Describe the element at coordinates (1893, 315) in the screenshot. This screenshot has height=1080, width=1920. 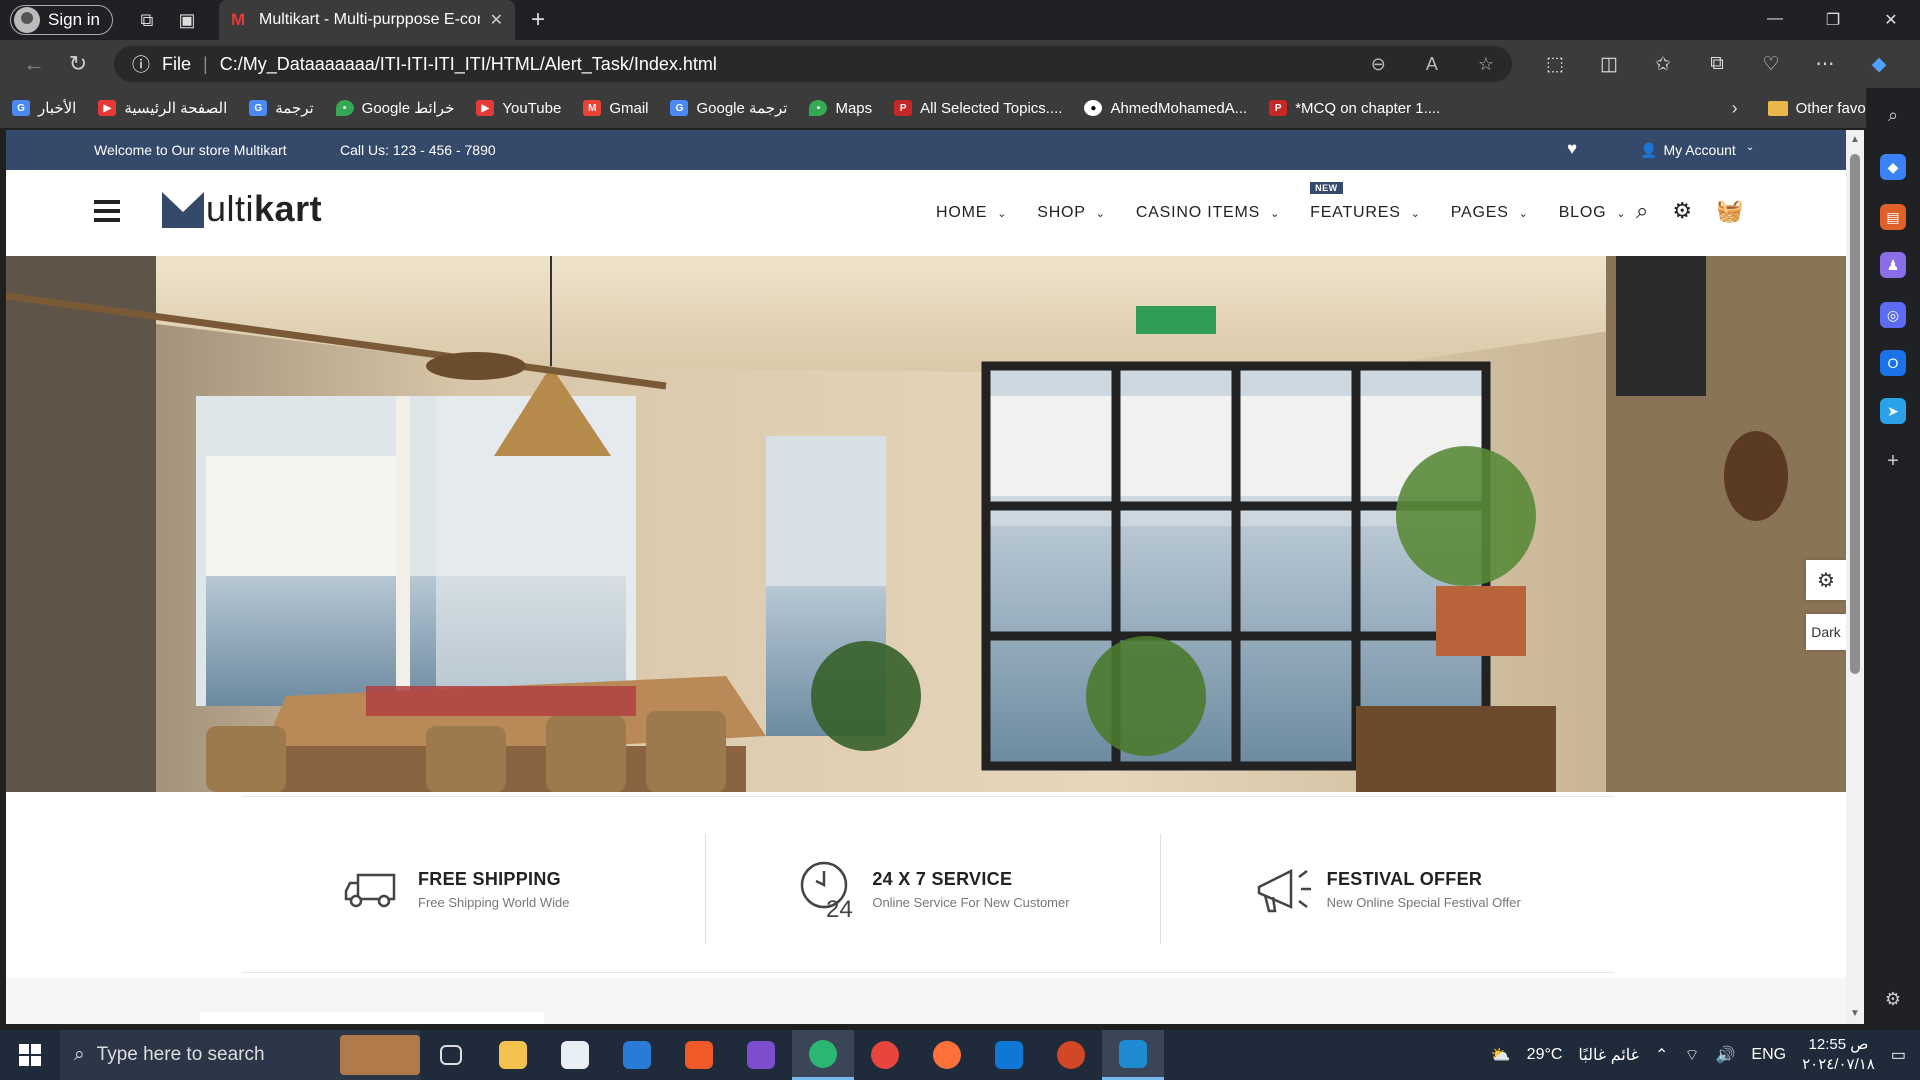
I see `copilot-sidebar-icon: ◎` at that location.